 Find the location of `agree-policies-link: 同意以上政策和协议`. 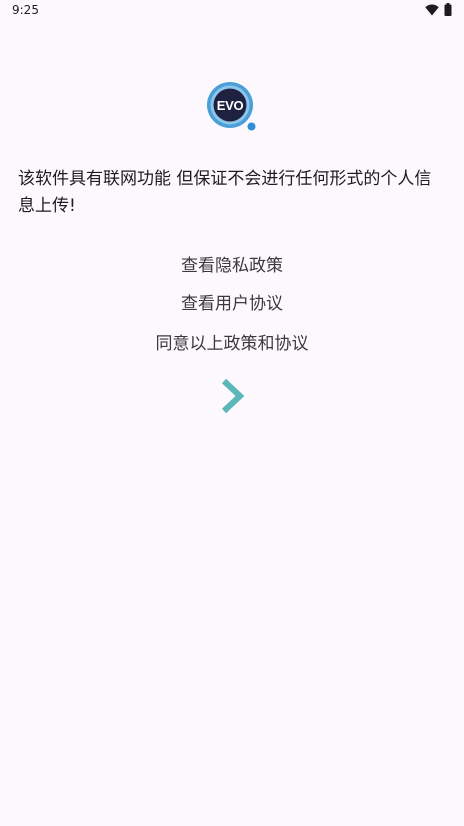

agree-policies-link: 同意以上政策和协议 is located at coordinates (232, 341).